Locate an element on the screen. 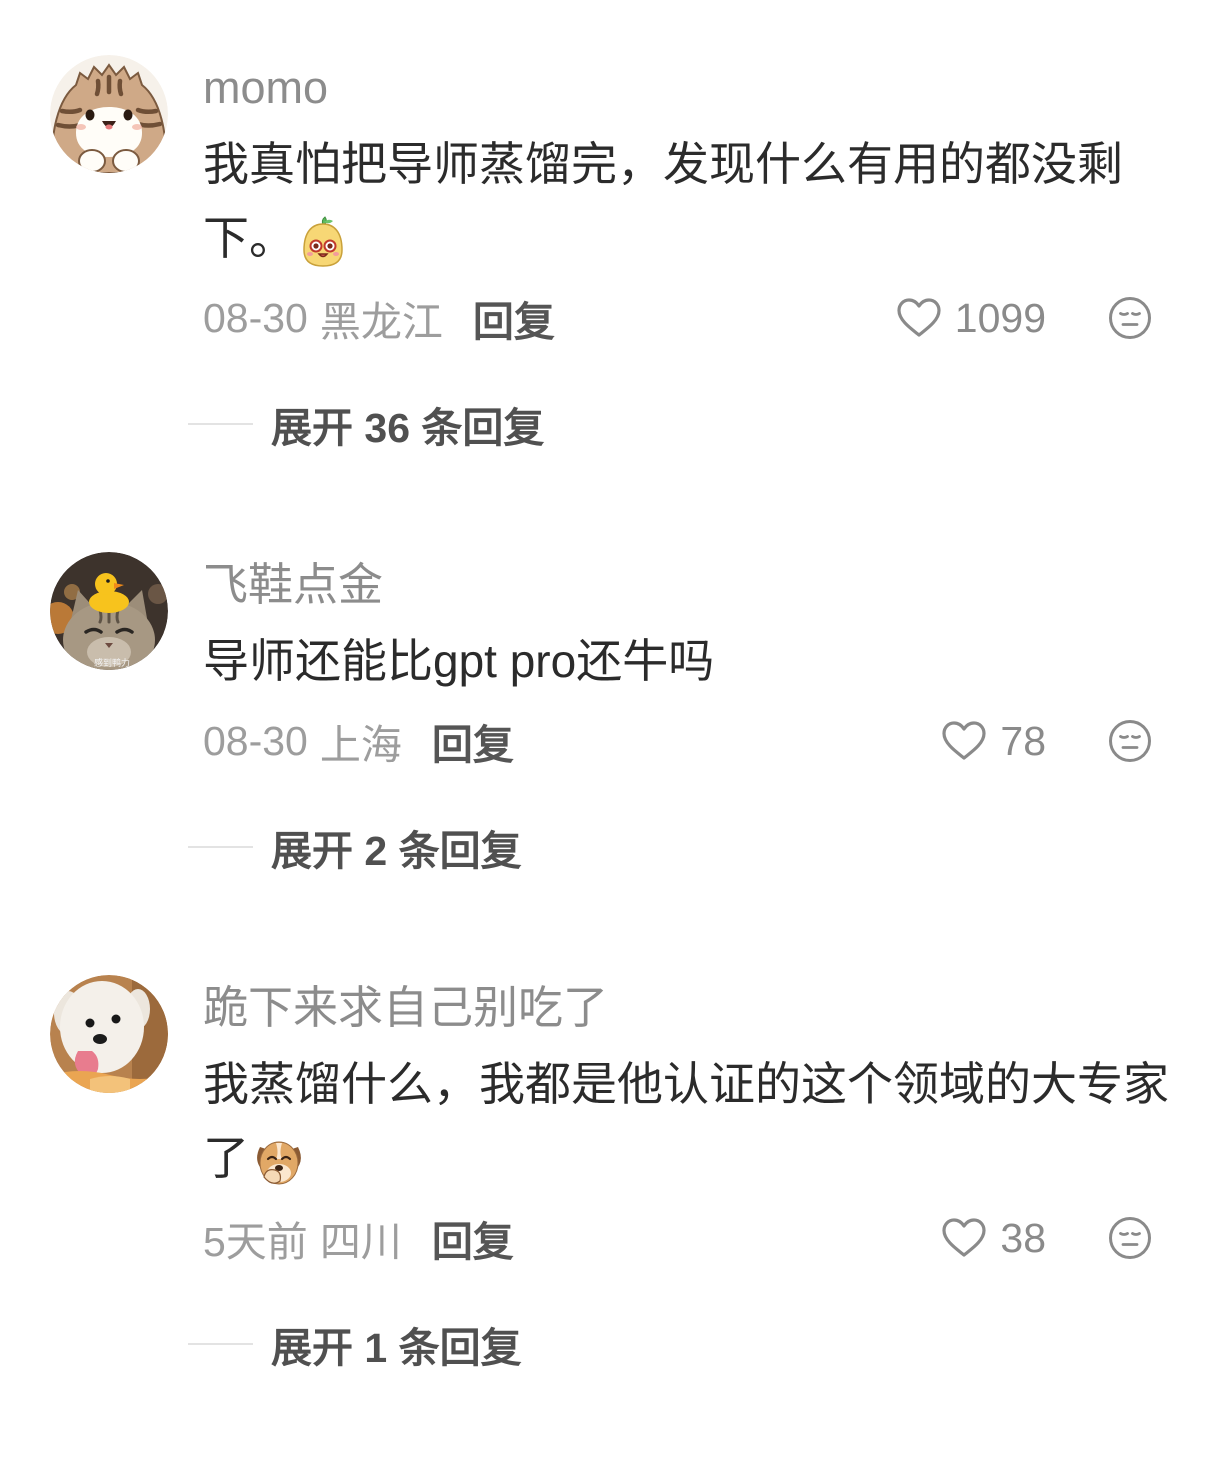  comment-text: 导师还能比gpt pro还牛吗 is located at coordinates (459, 661).